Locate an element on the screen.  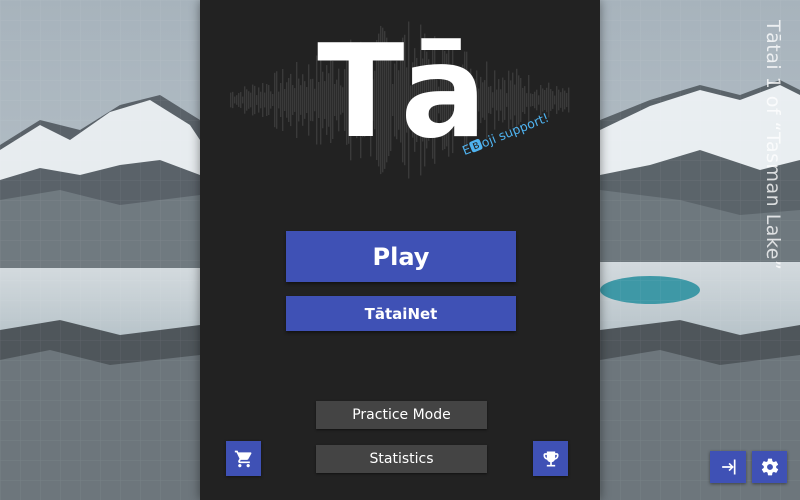
tatainet-button: TātaiNet is located at coordinates (401, 313).